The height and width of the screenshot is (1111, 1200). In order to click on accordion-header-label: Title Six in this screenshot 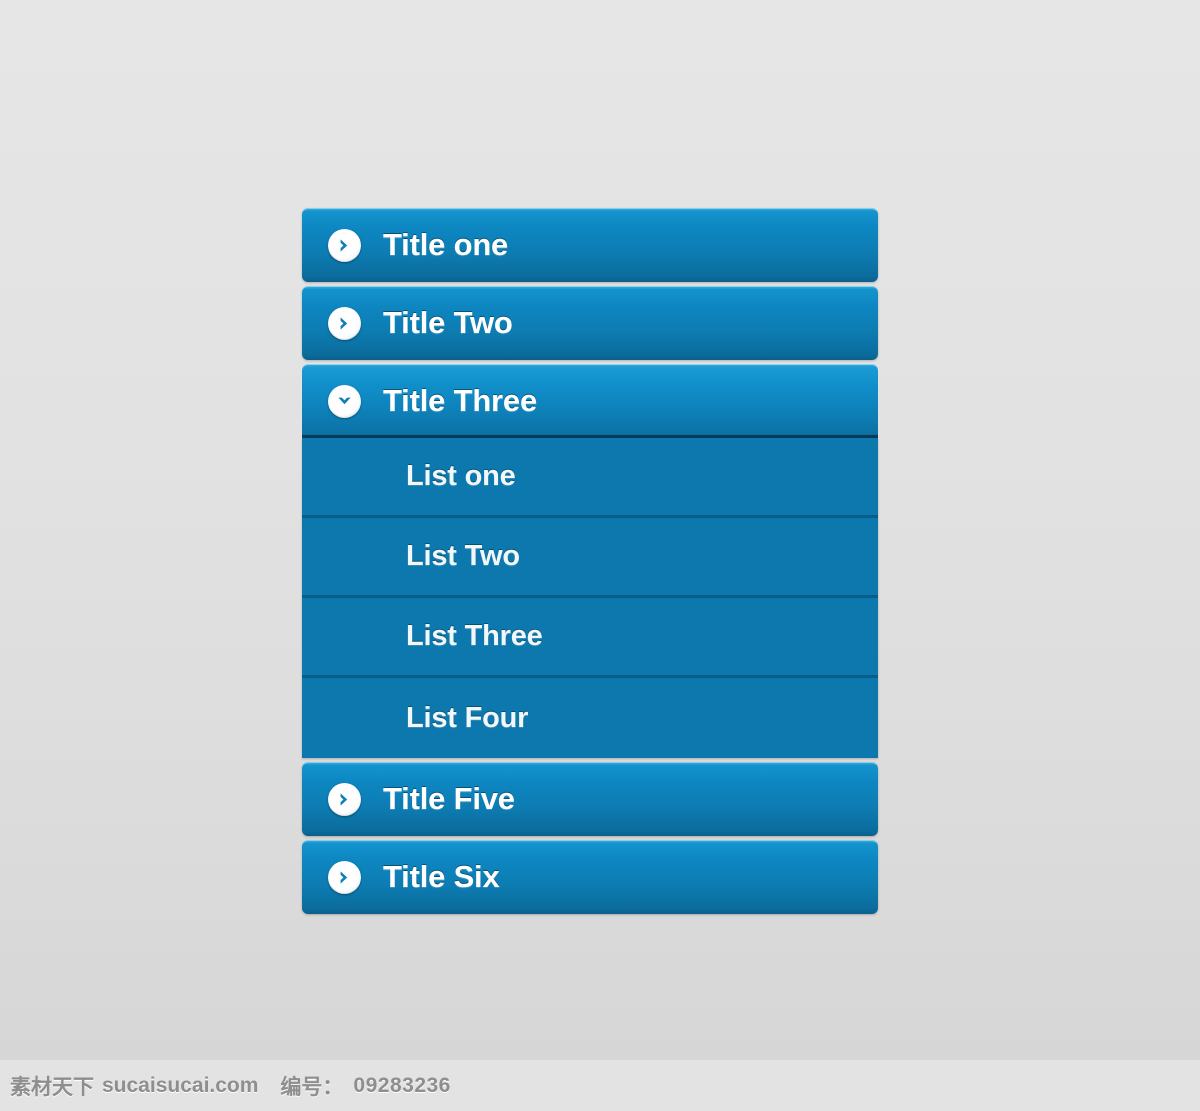, I will do `click(441, 876)`.